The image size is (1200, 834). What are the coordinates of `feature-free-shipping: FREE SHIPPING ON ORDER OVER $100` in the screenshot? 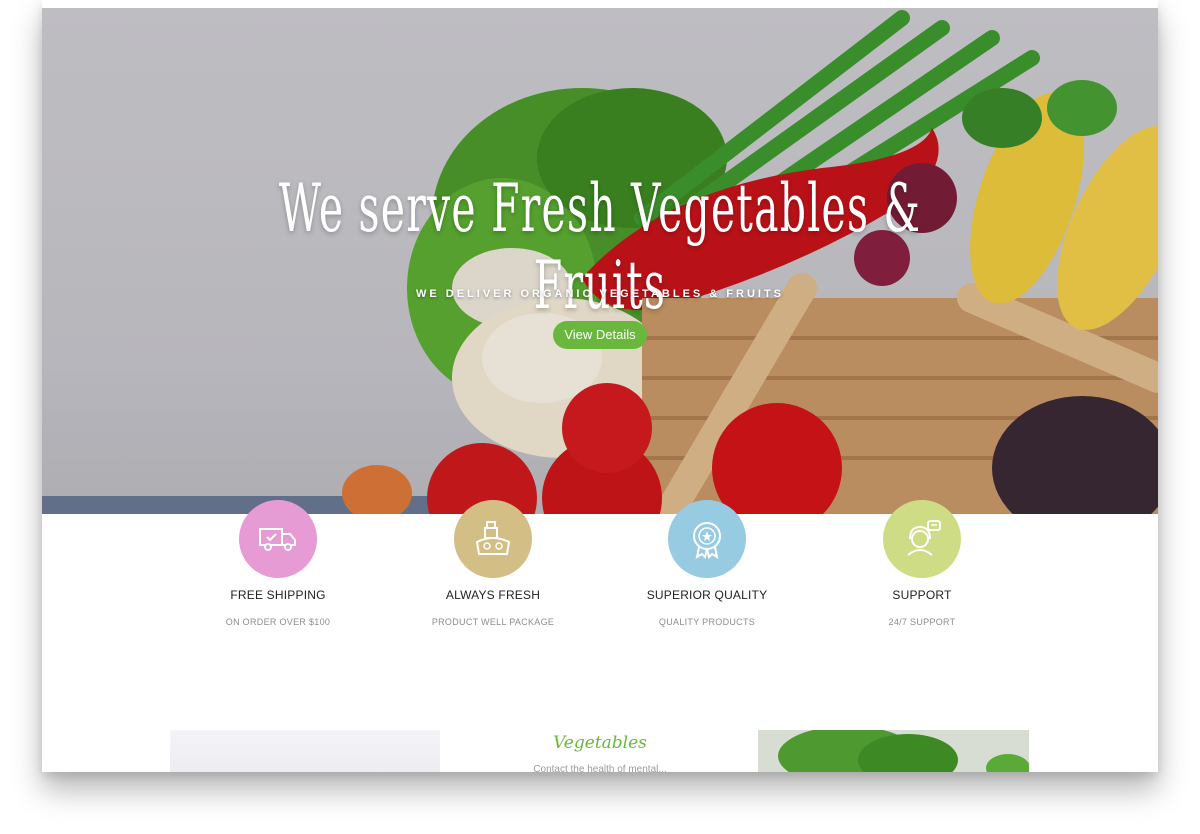 It's located at (278, 563).